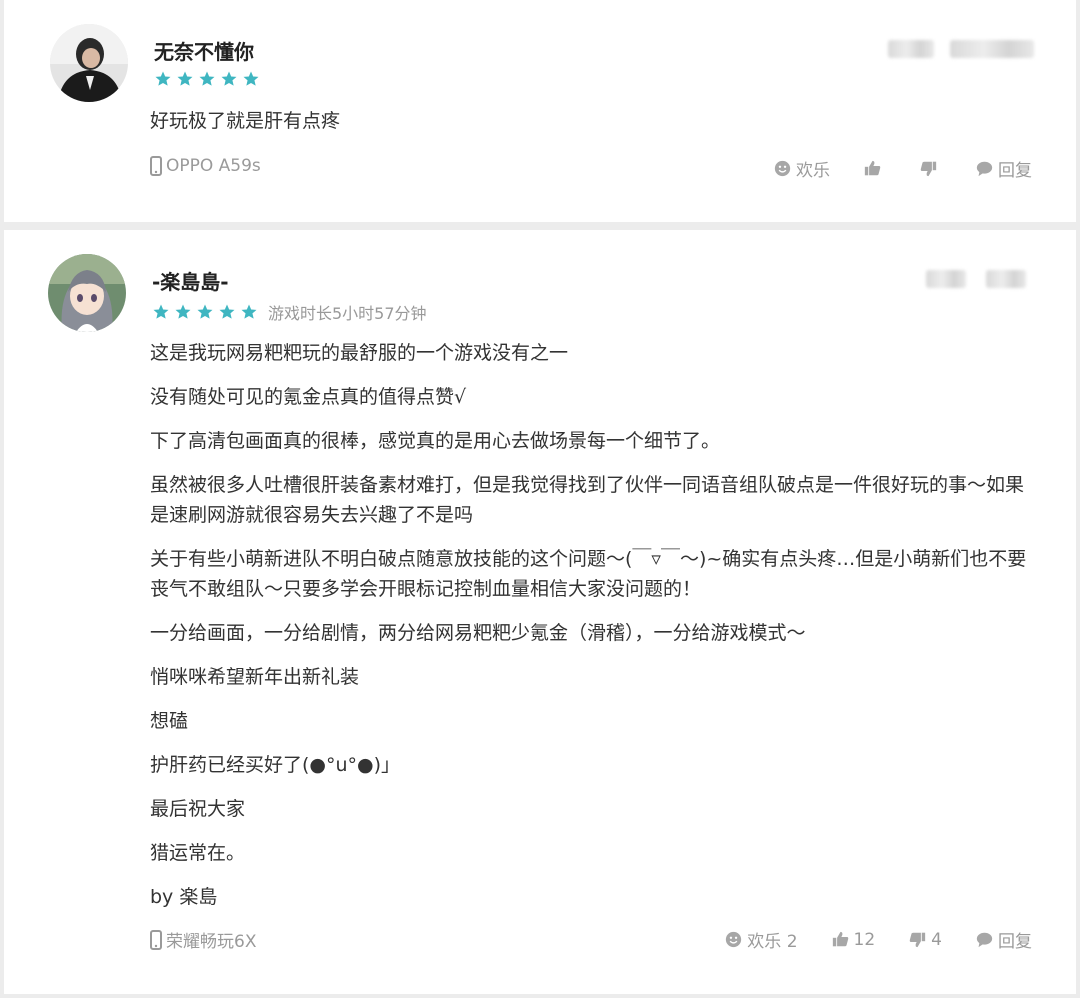  I want to click on like-count: 12, so click(864, 939).